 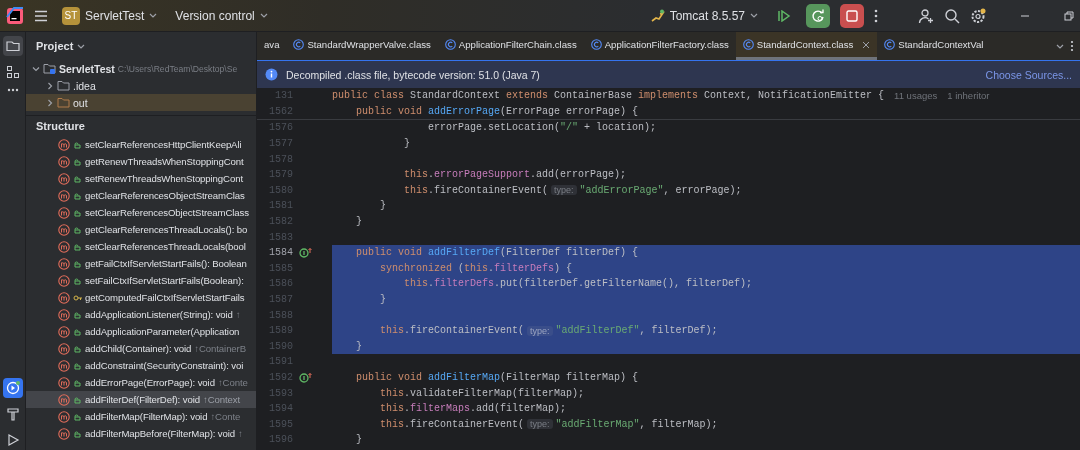 I want to click on structure-item: setClearReferencesThreadLocals(bool, so click(x=141, y=246).